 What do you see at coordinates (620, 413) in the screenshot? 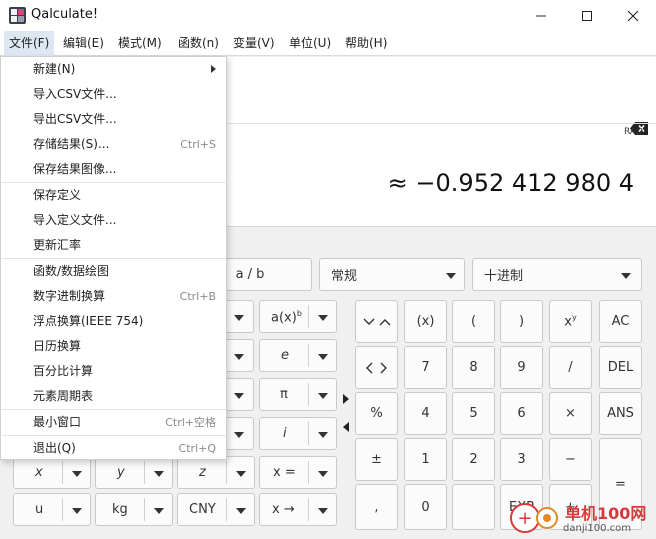
I see `answer-button: ANS` at bounding box center [620, 413].